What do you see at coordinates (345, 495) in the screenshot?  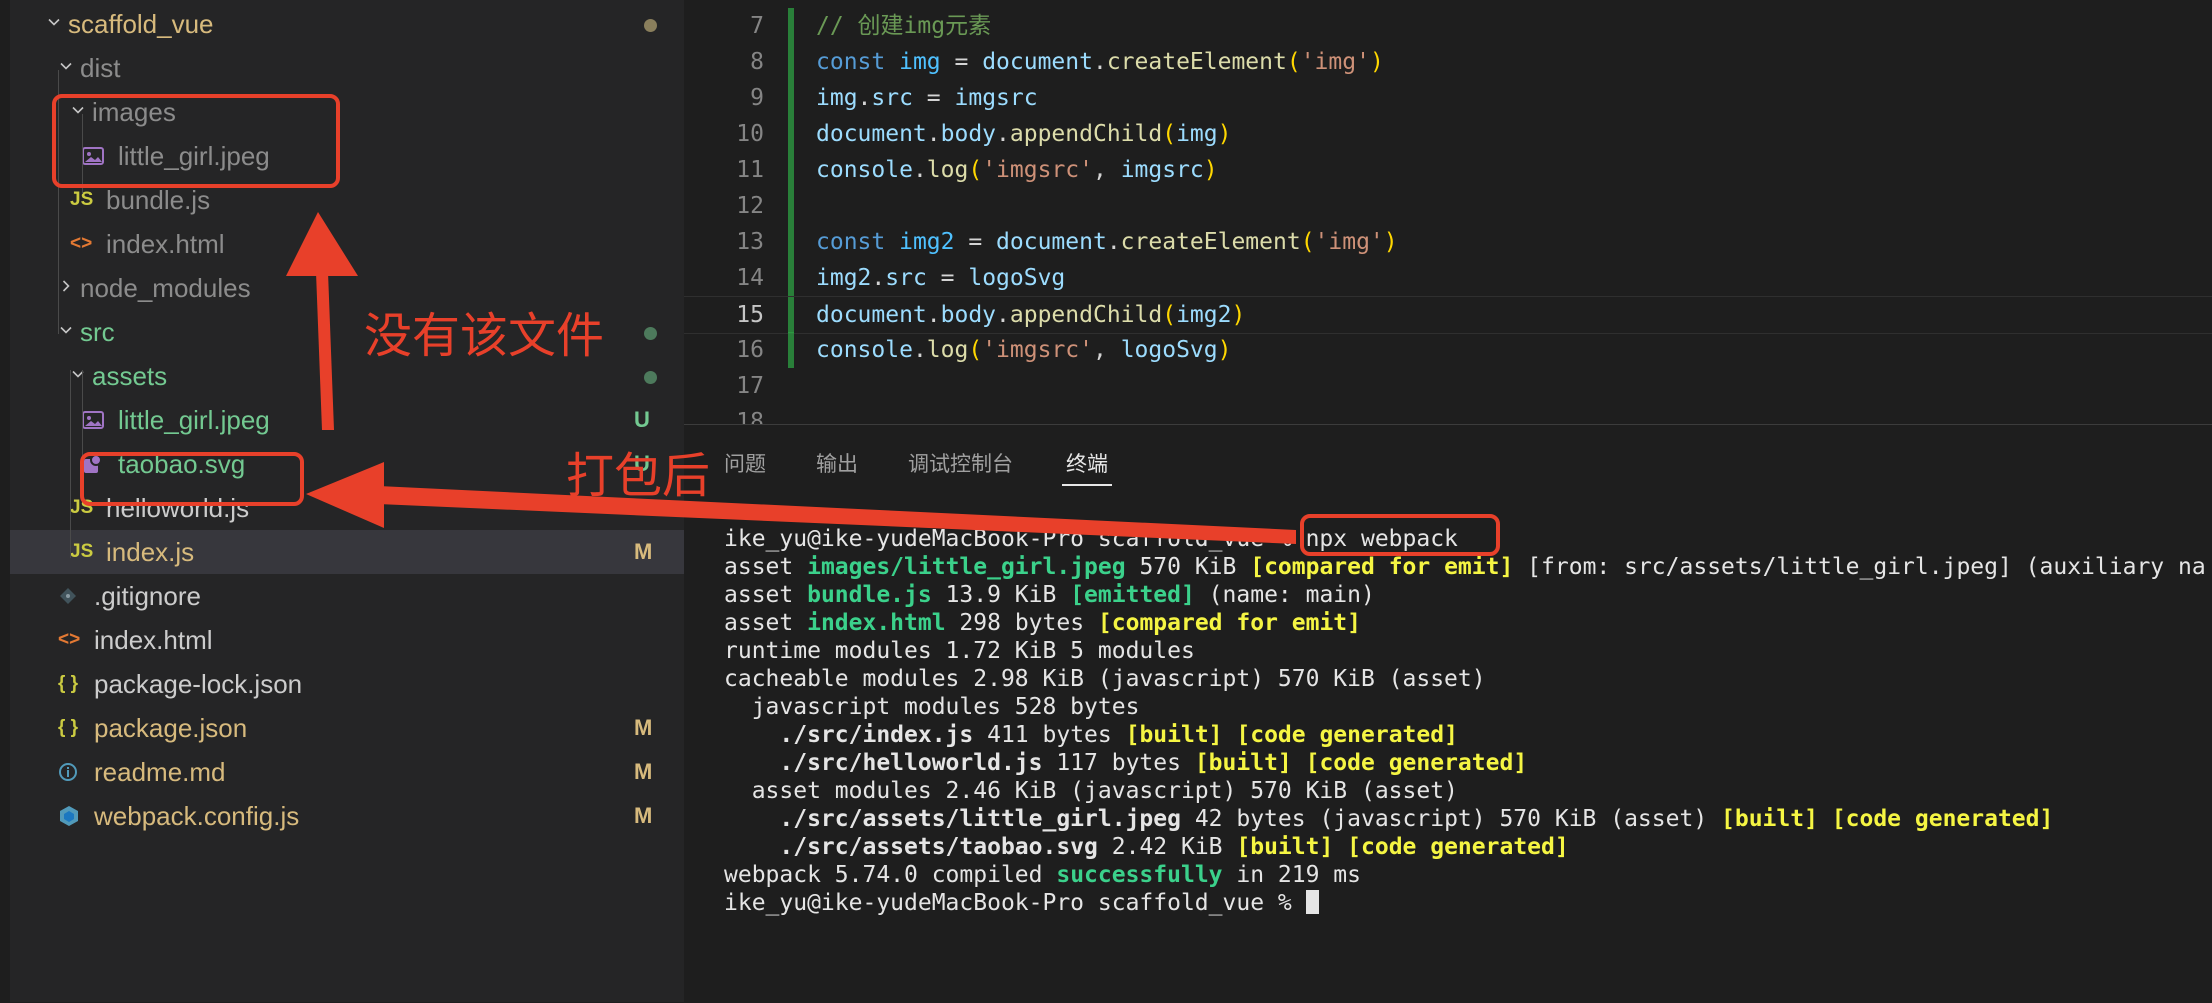 I see `arrow-left-head` at bounding box center [345, 495].